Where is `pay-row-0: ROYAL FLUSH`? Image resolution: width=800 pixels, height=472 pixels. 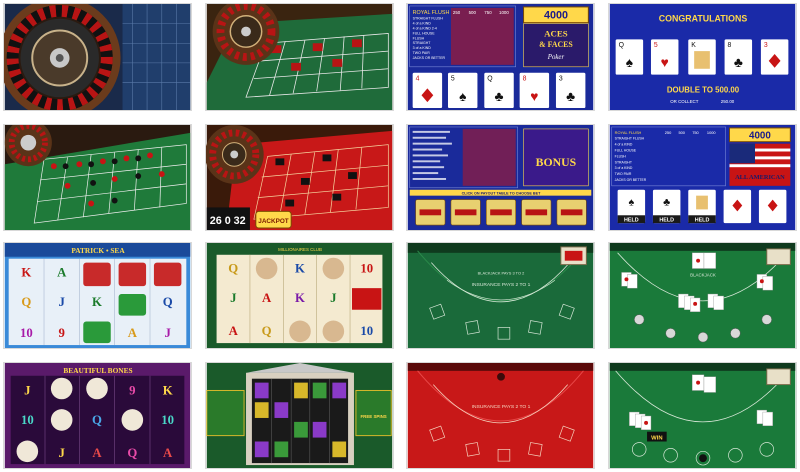
pay-row-0: ROYAL FLUSH is located at coordinates (431, 13).